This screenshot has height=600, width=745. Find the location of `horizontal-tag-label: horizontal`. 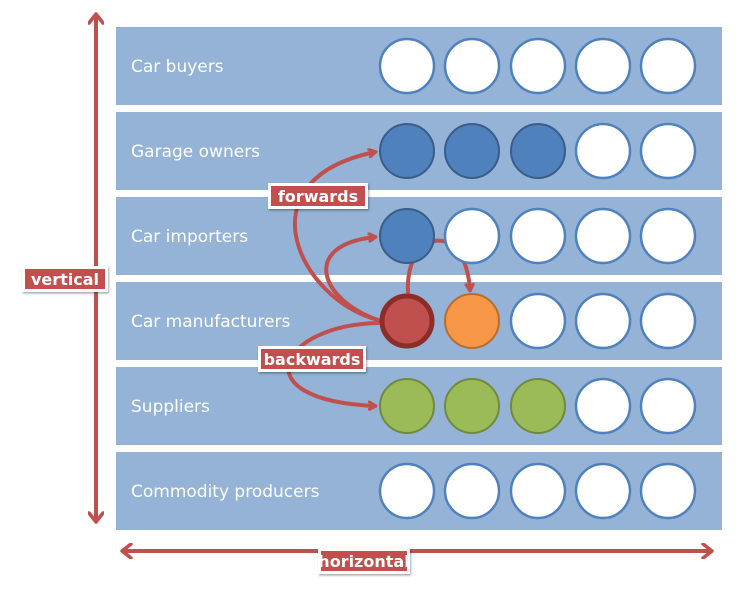

horizontal-tag-label: horizontal is located at coordinates (363, 561).